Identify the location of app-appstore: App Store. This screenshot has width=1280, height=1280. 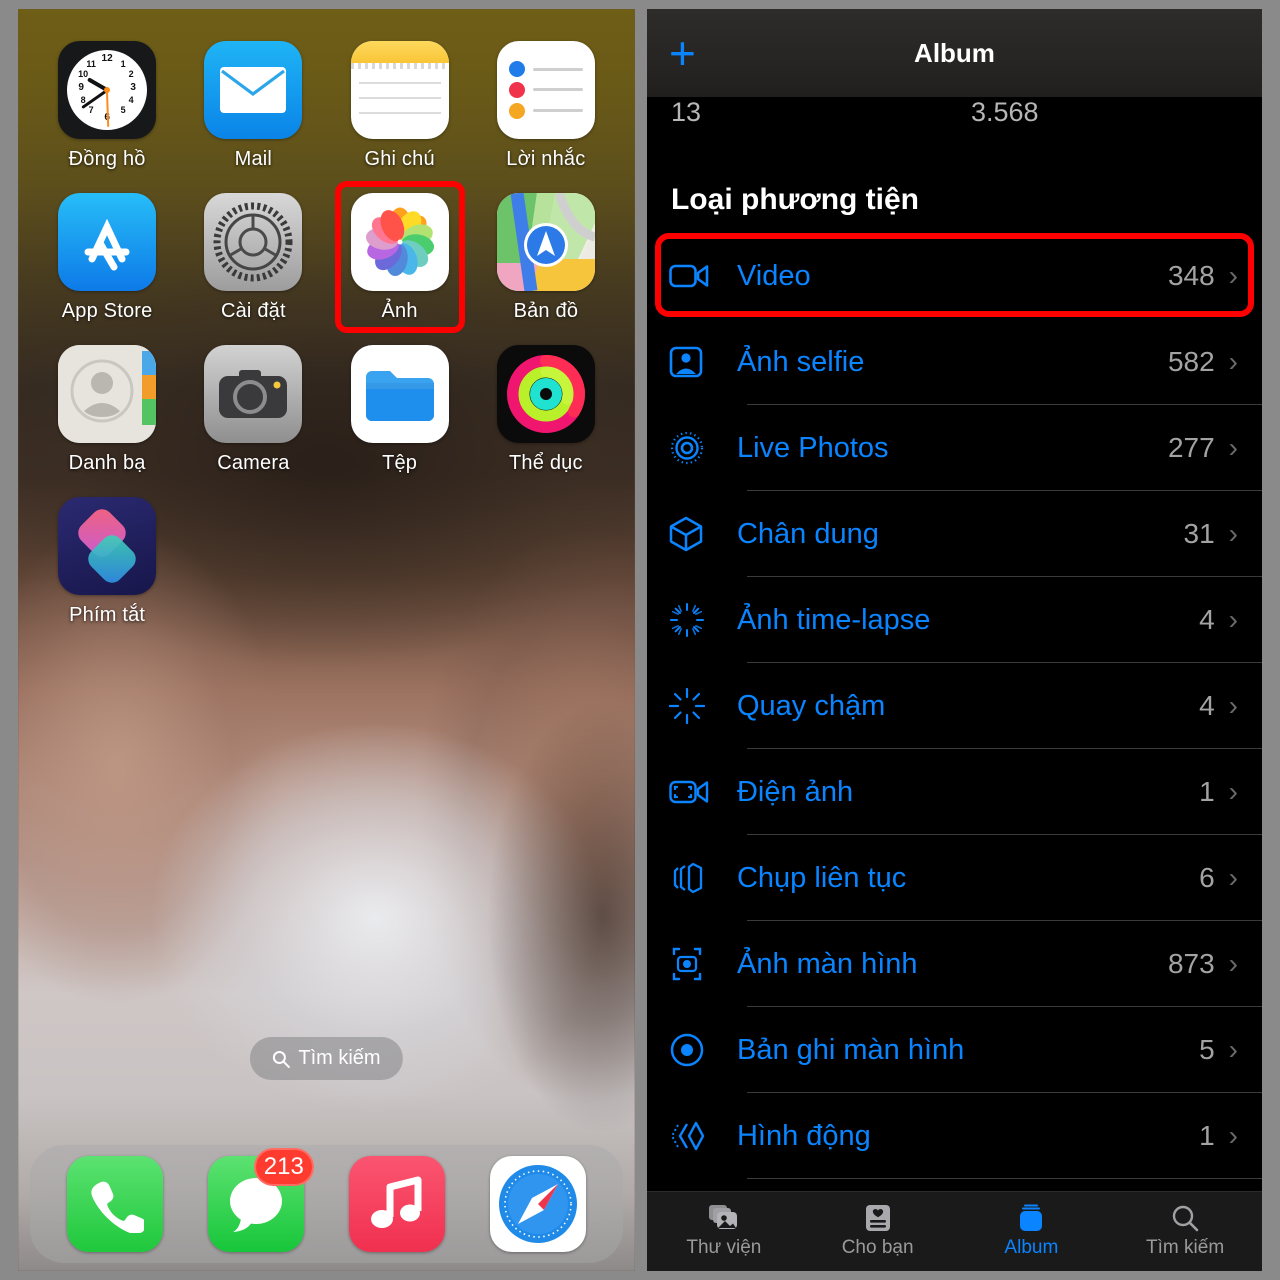
(107, 258).